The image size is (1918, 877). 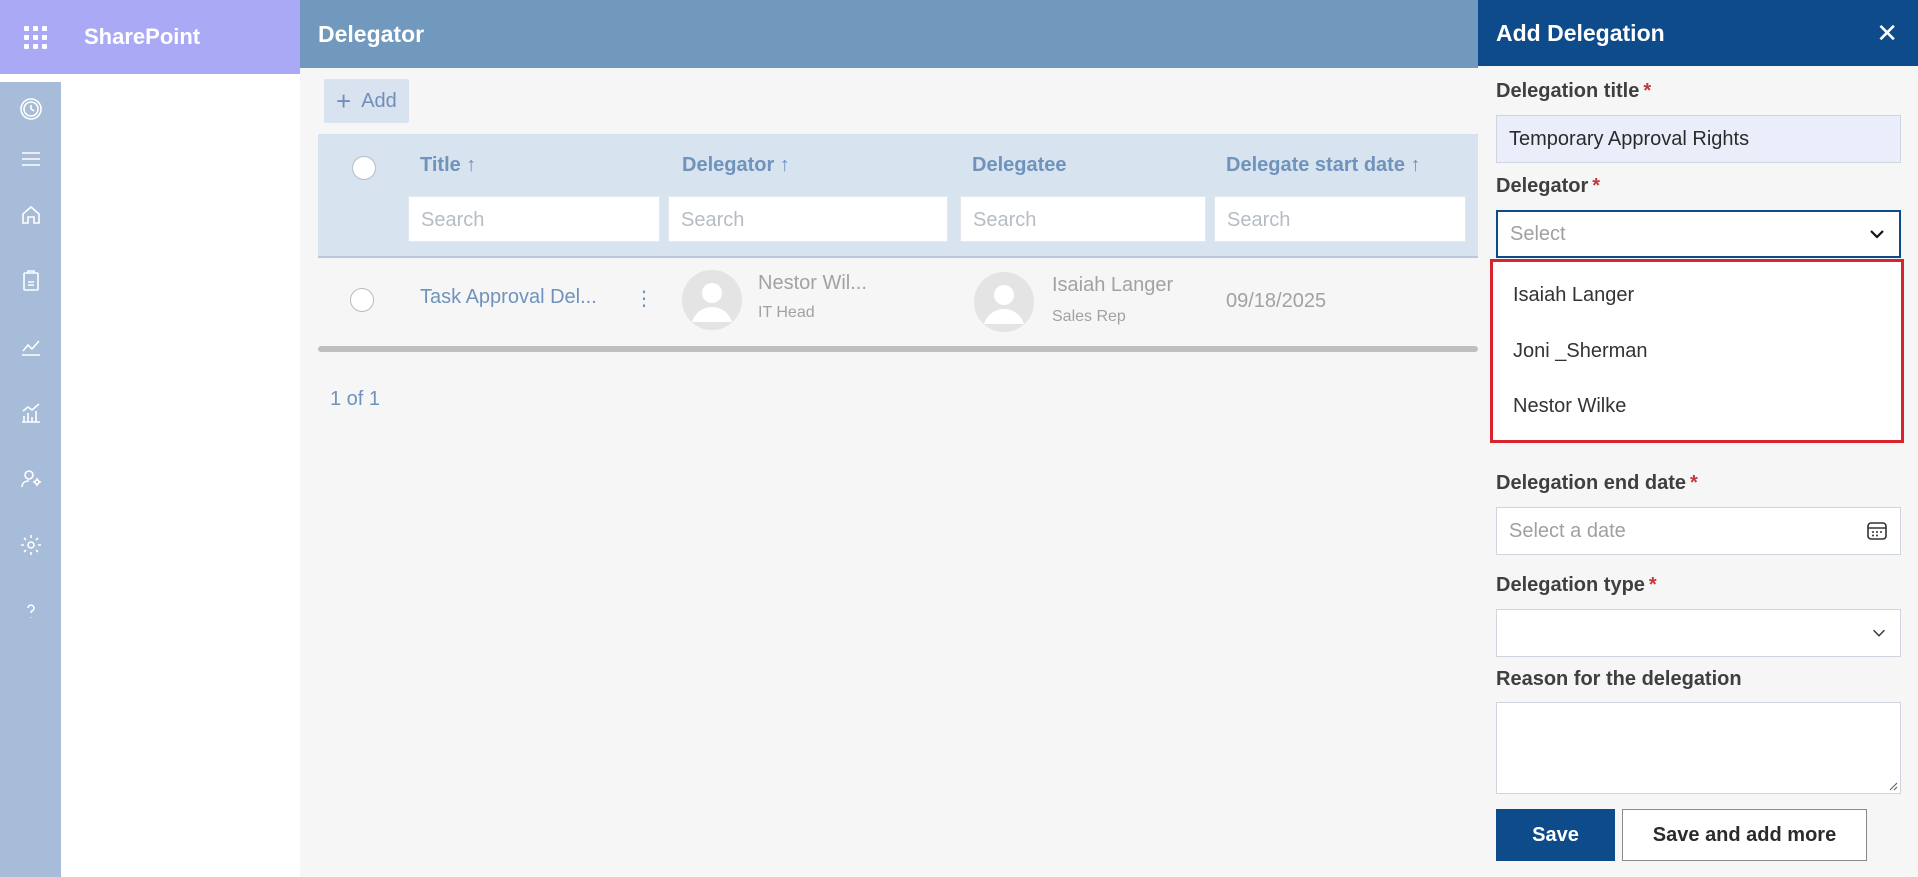 What do you see at coordinates (1893, 786) in the screenshot?
I see `resize-handle-icon` at bounding box center [1893, 786].